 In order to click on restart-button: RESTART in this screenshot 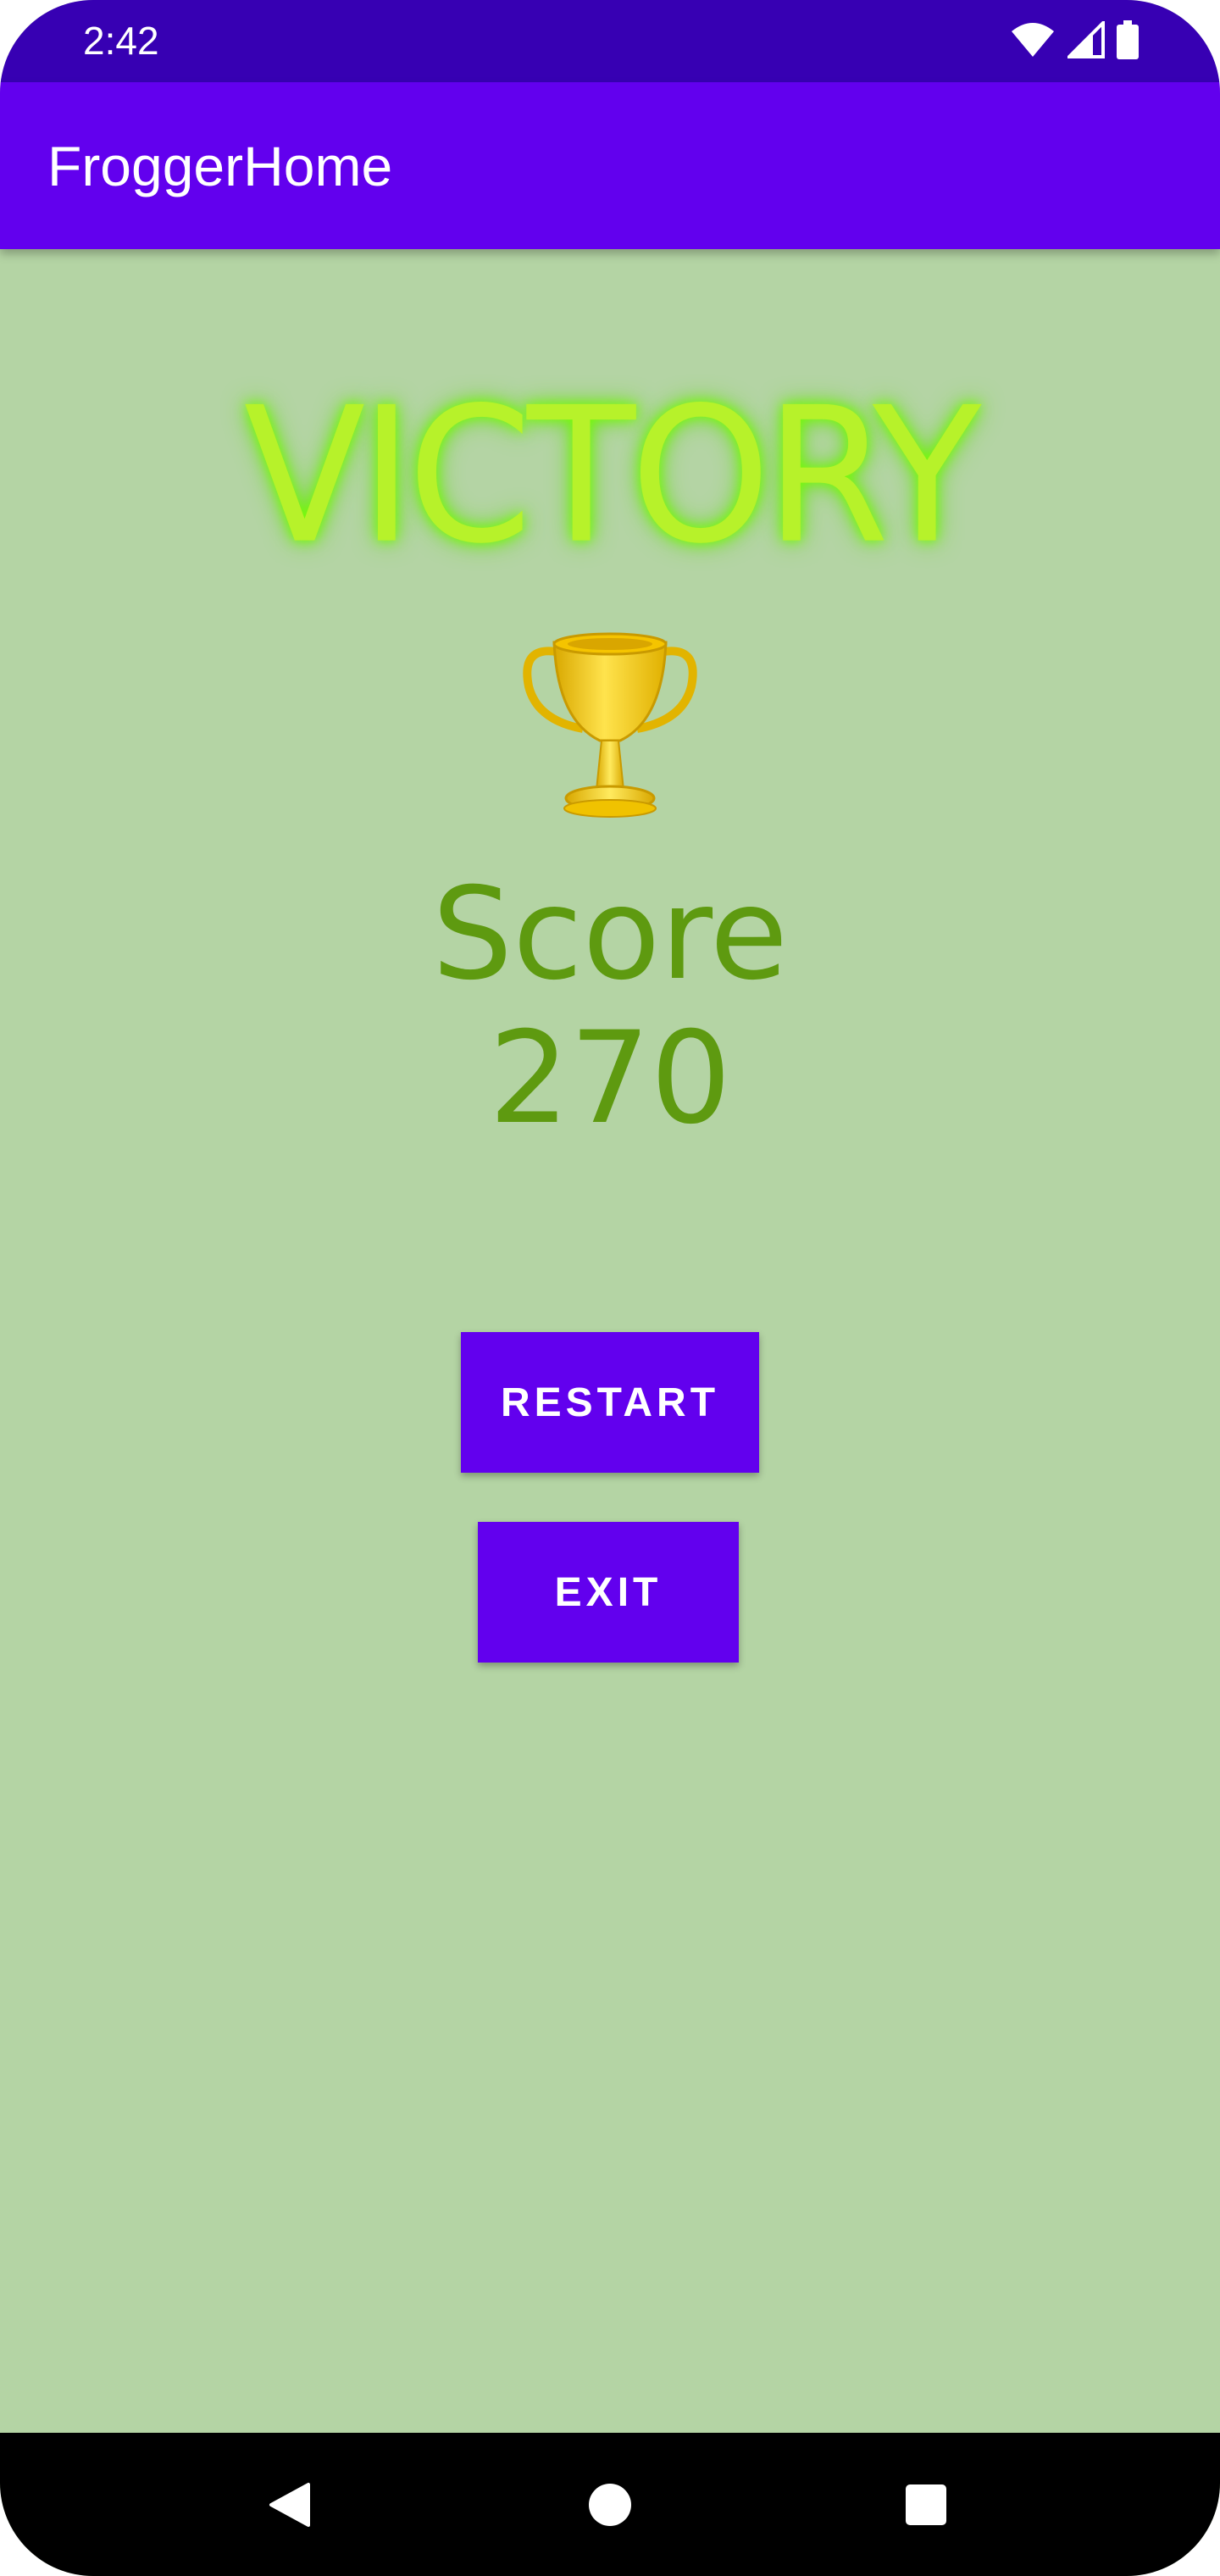, I will do `click(610, 1402)`.